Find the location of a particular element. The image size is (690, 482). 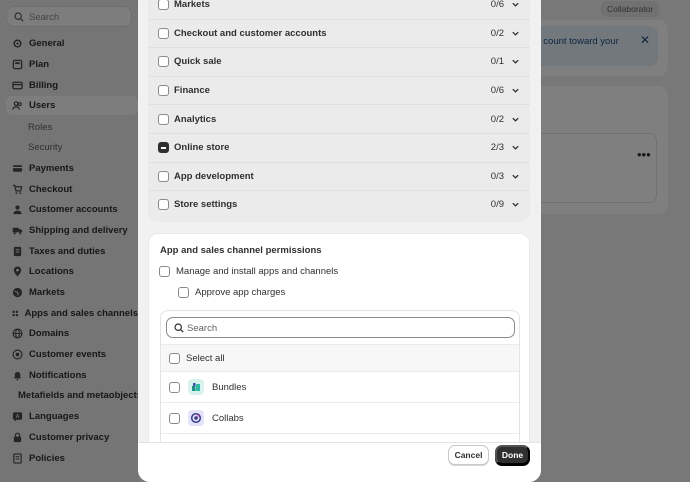

app-search-placeholder: Search is located at coordinates (202, 328).